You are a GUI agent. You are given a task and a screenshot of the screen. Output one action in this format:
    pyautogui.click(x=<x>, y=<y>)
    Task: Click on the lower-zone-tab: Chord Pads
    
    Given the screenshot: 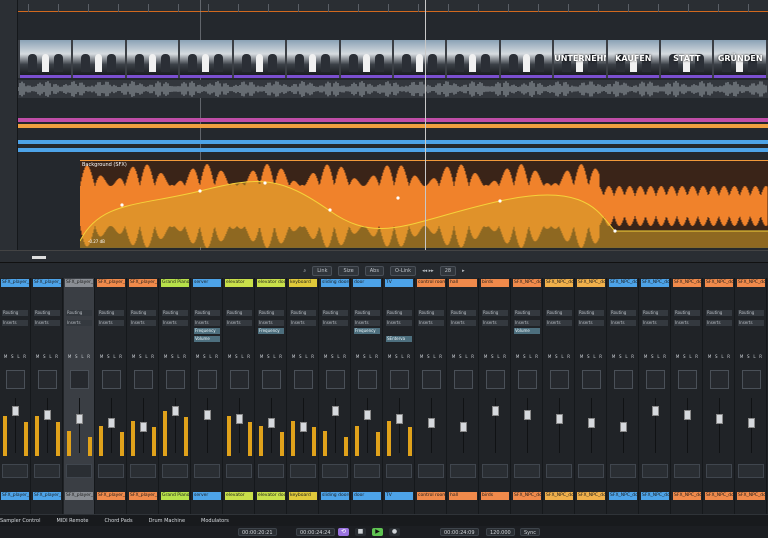 What is the action you would take?
    pyautogui.click(x=118, y=521)
    